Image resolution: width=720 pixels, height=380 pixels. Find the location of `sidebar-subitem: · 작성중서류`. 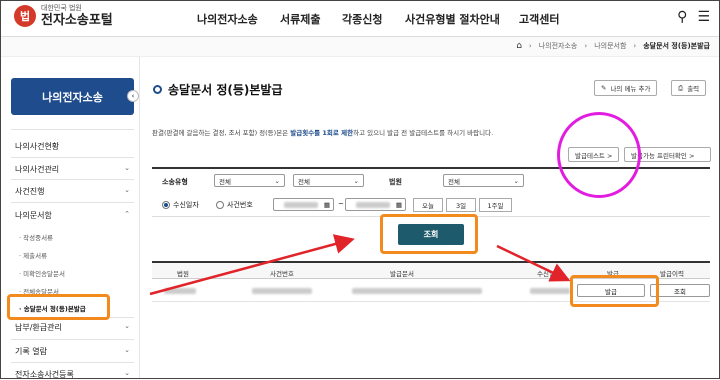

sidebar-subitem: · 작성중서류 is located at coordinates (36, 237).